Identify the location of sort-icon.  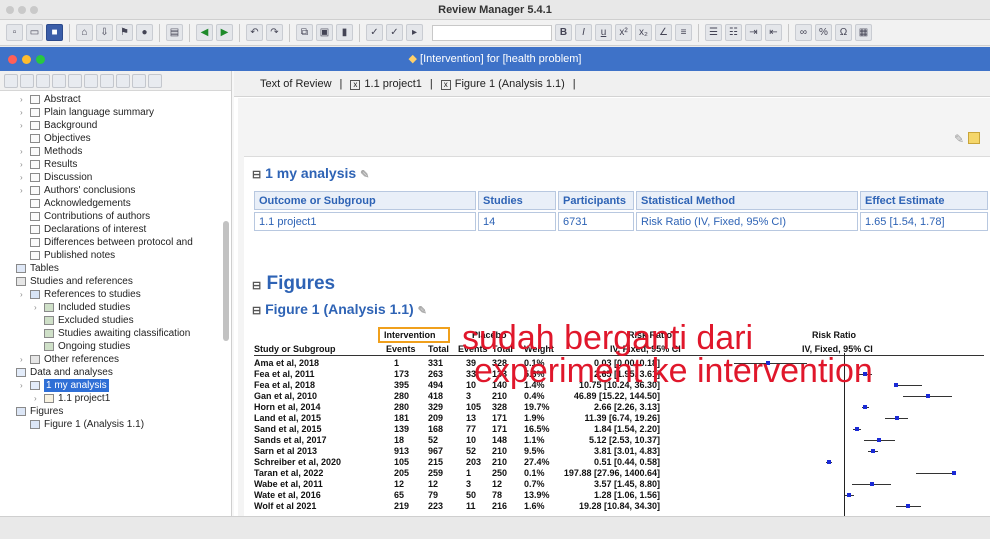
(91, 80).